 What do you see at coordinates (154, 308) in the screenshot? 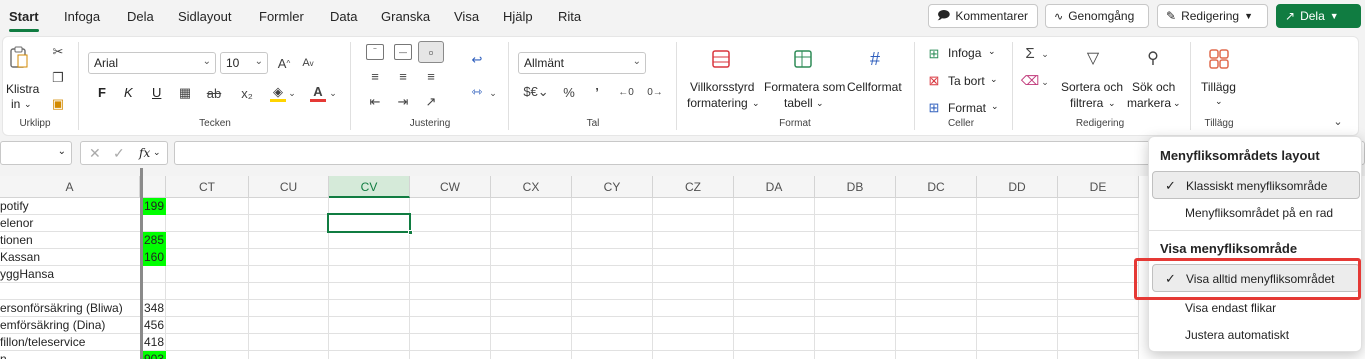
I see `cell-value: 348` at bounding box center [154, 308].